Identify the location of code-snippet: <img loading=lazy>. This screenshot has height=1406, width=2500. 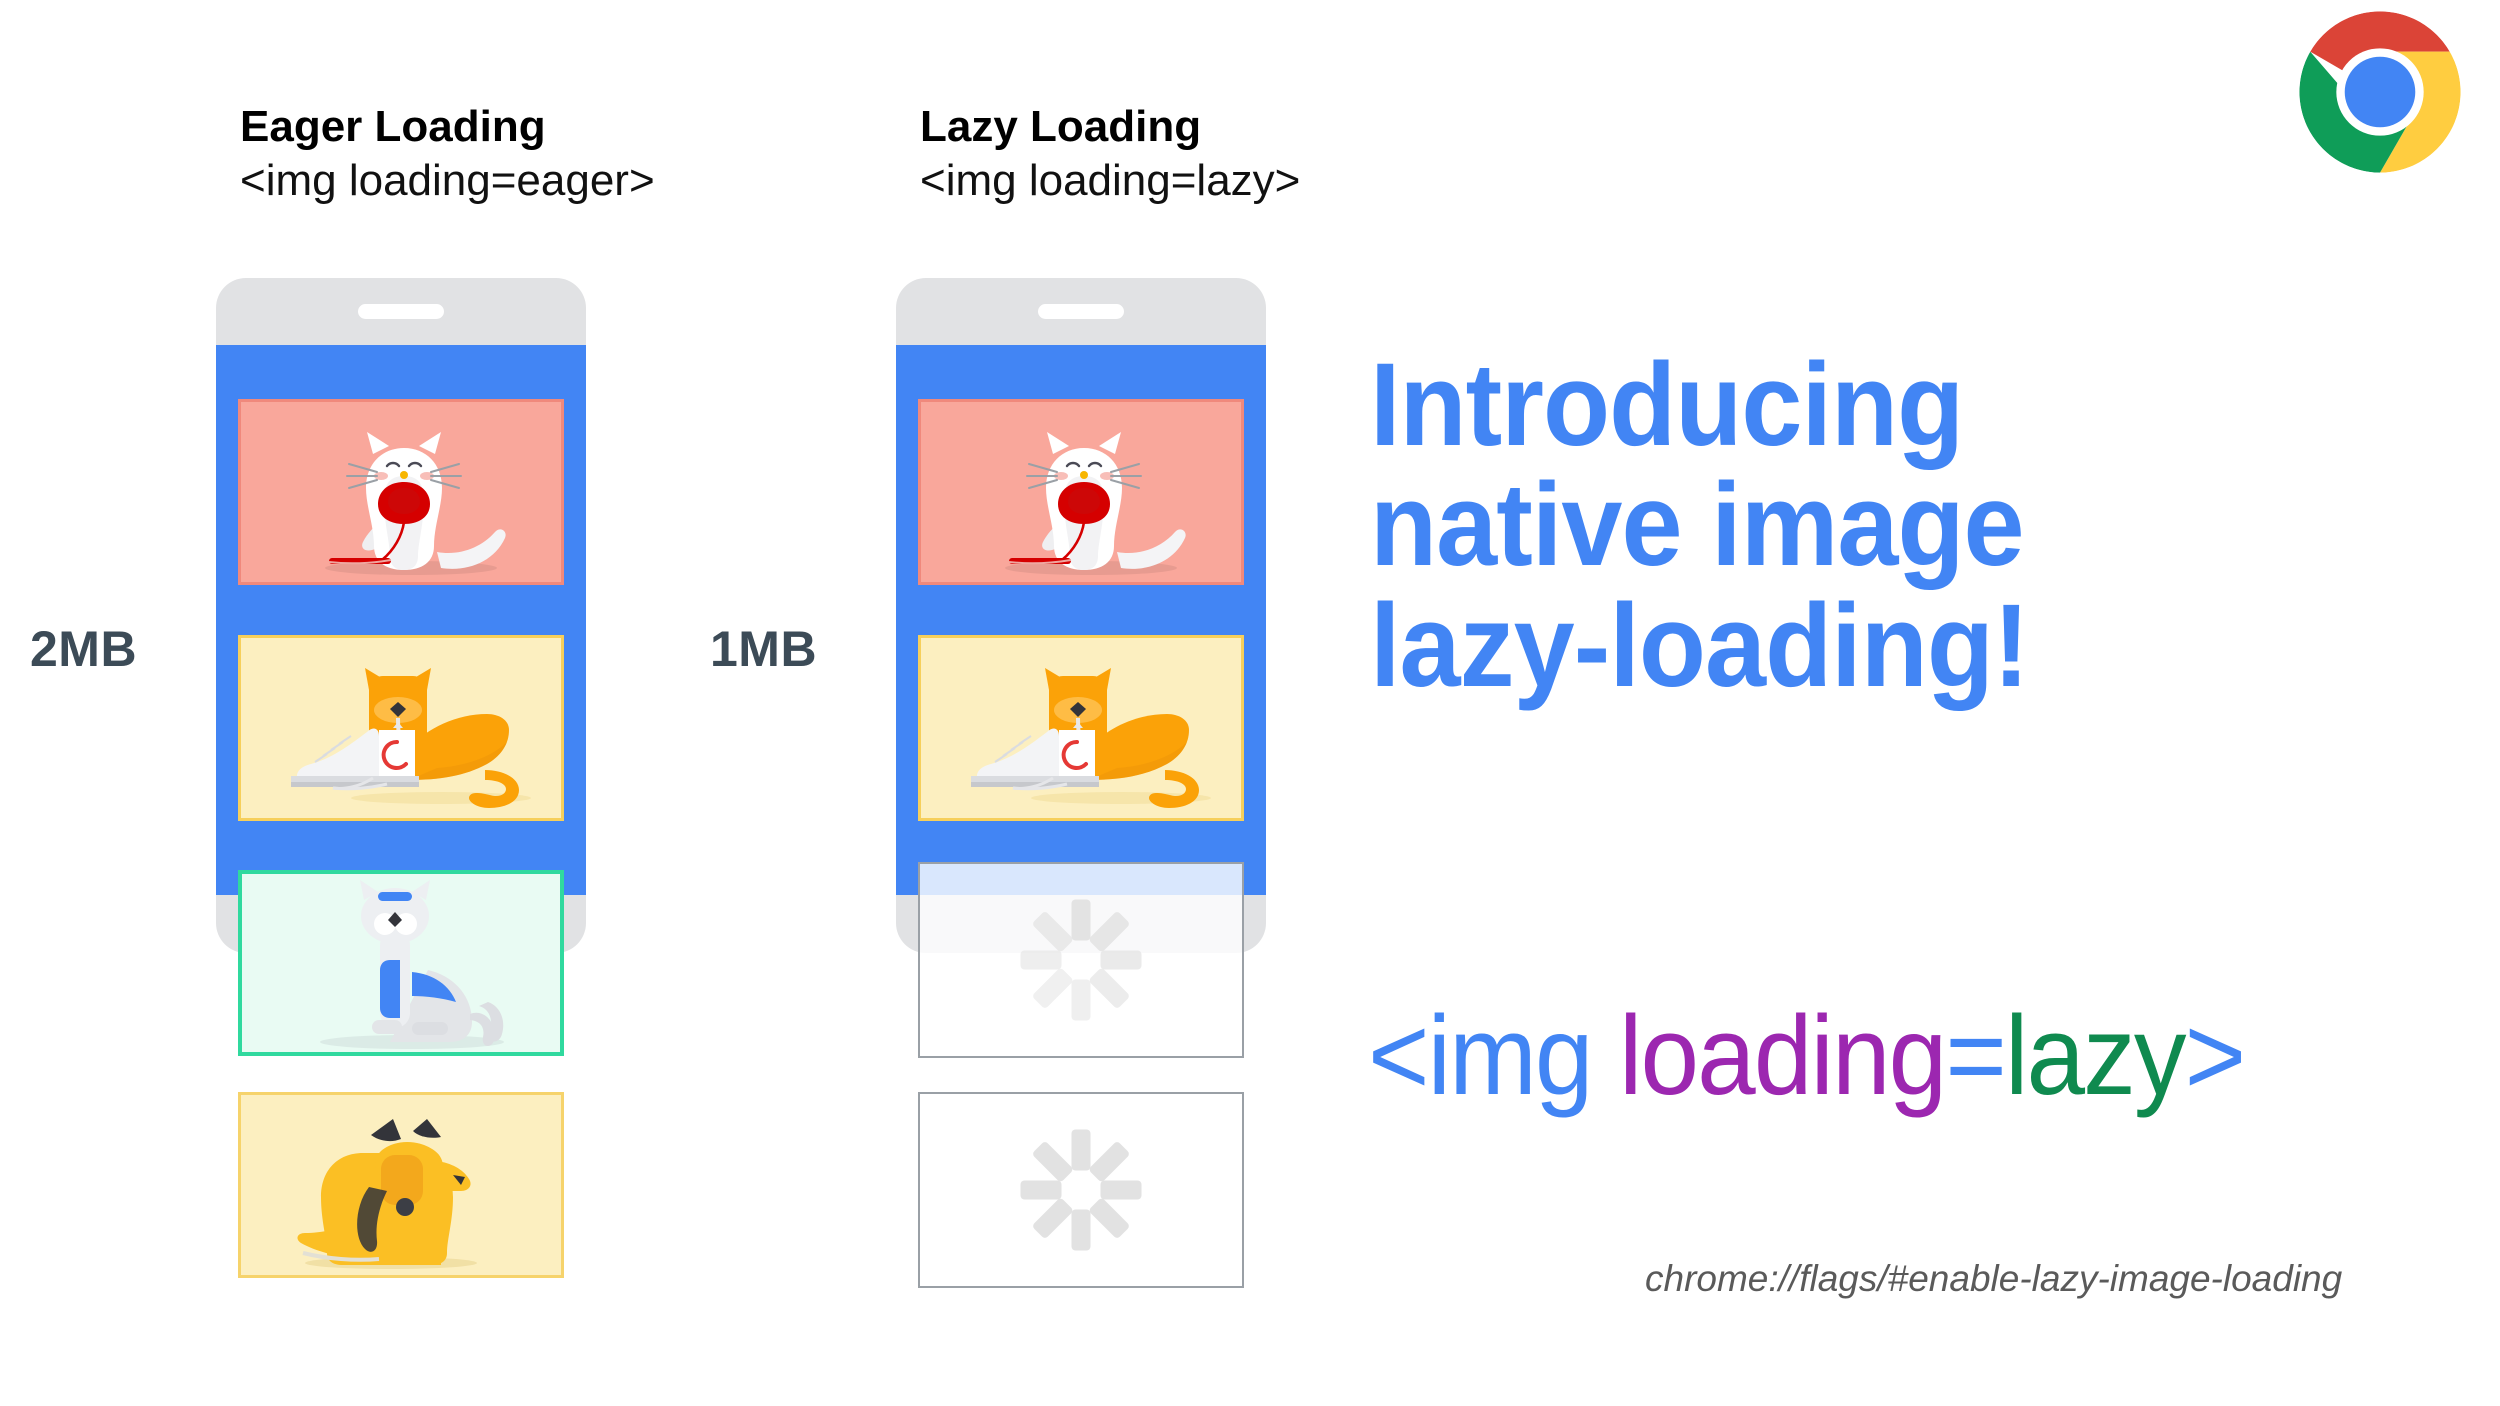
(1807, 1056).